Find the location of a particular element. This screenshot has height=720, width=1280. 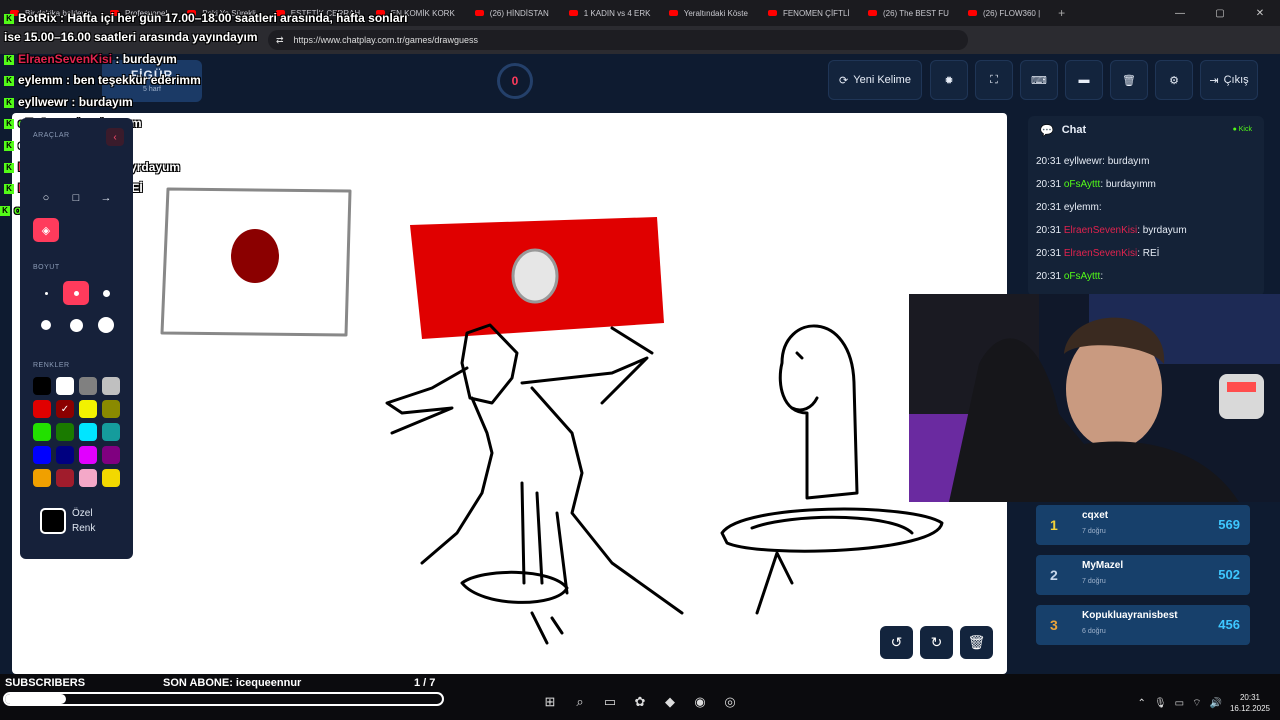

overlay-text: ben teşekkür ederimm is located at coordinates (137, 80).